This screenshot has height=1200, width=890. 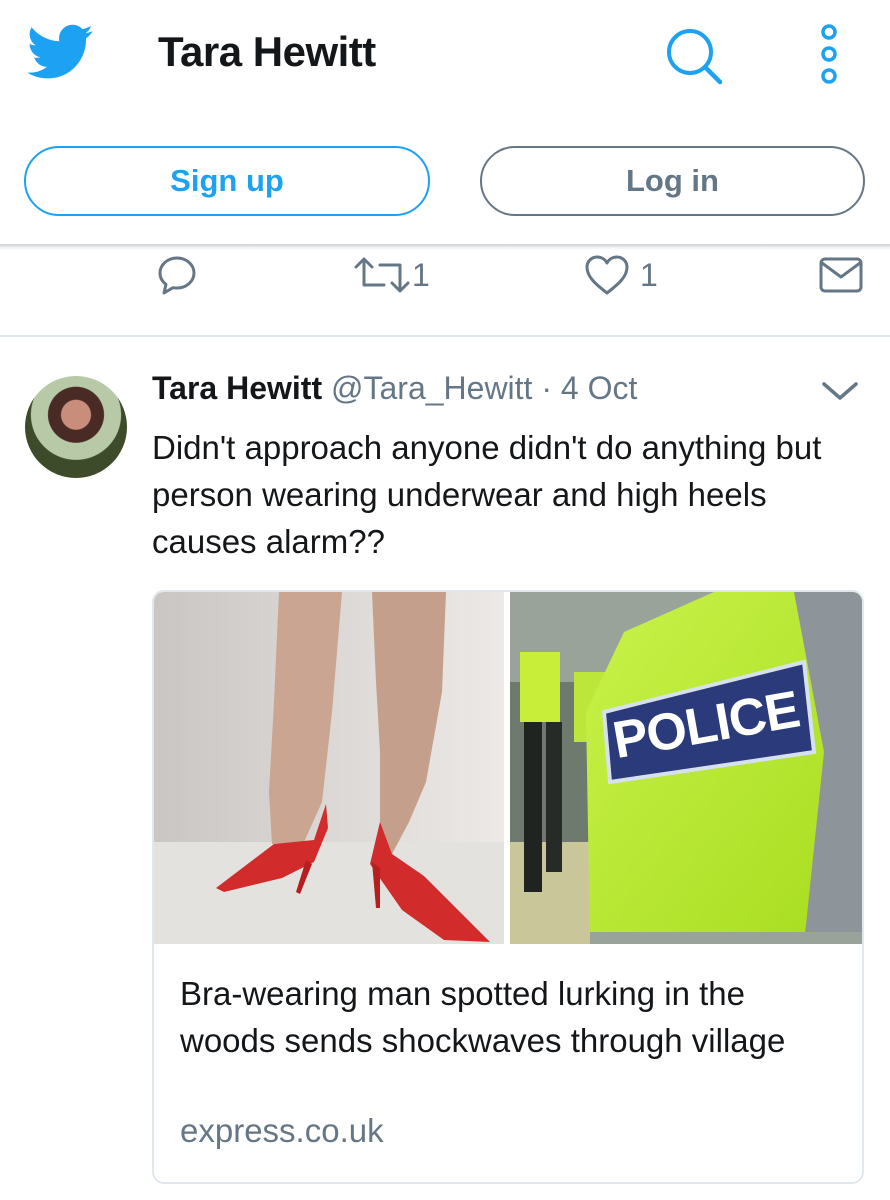 I want to click on direct-message-action, so click(x=841, y=275).